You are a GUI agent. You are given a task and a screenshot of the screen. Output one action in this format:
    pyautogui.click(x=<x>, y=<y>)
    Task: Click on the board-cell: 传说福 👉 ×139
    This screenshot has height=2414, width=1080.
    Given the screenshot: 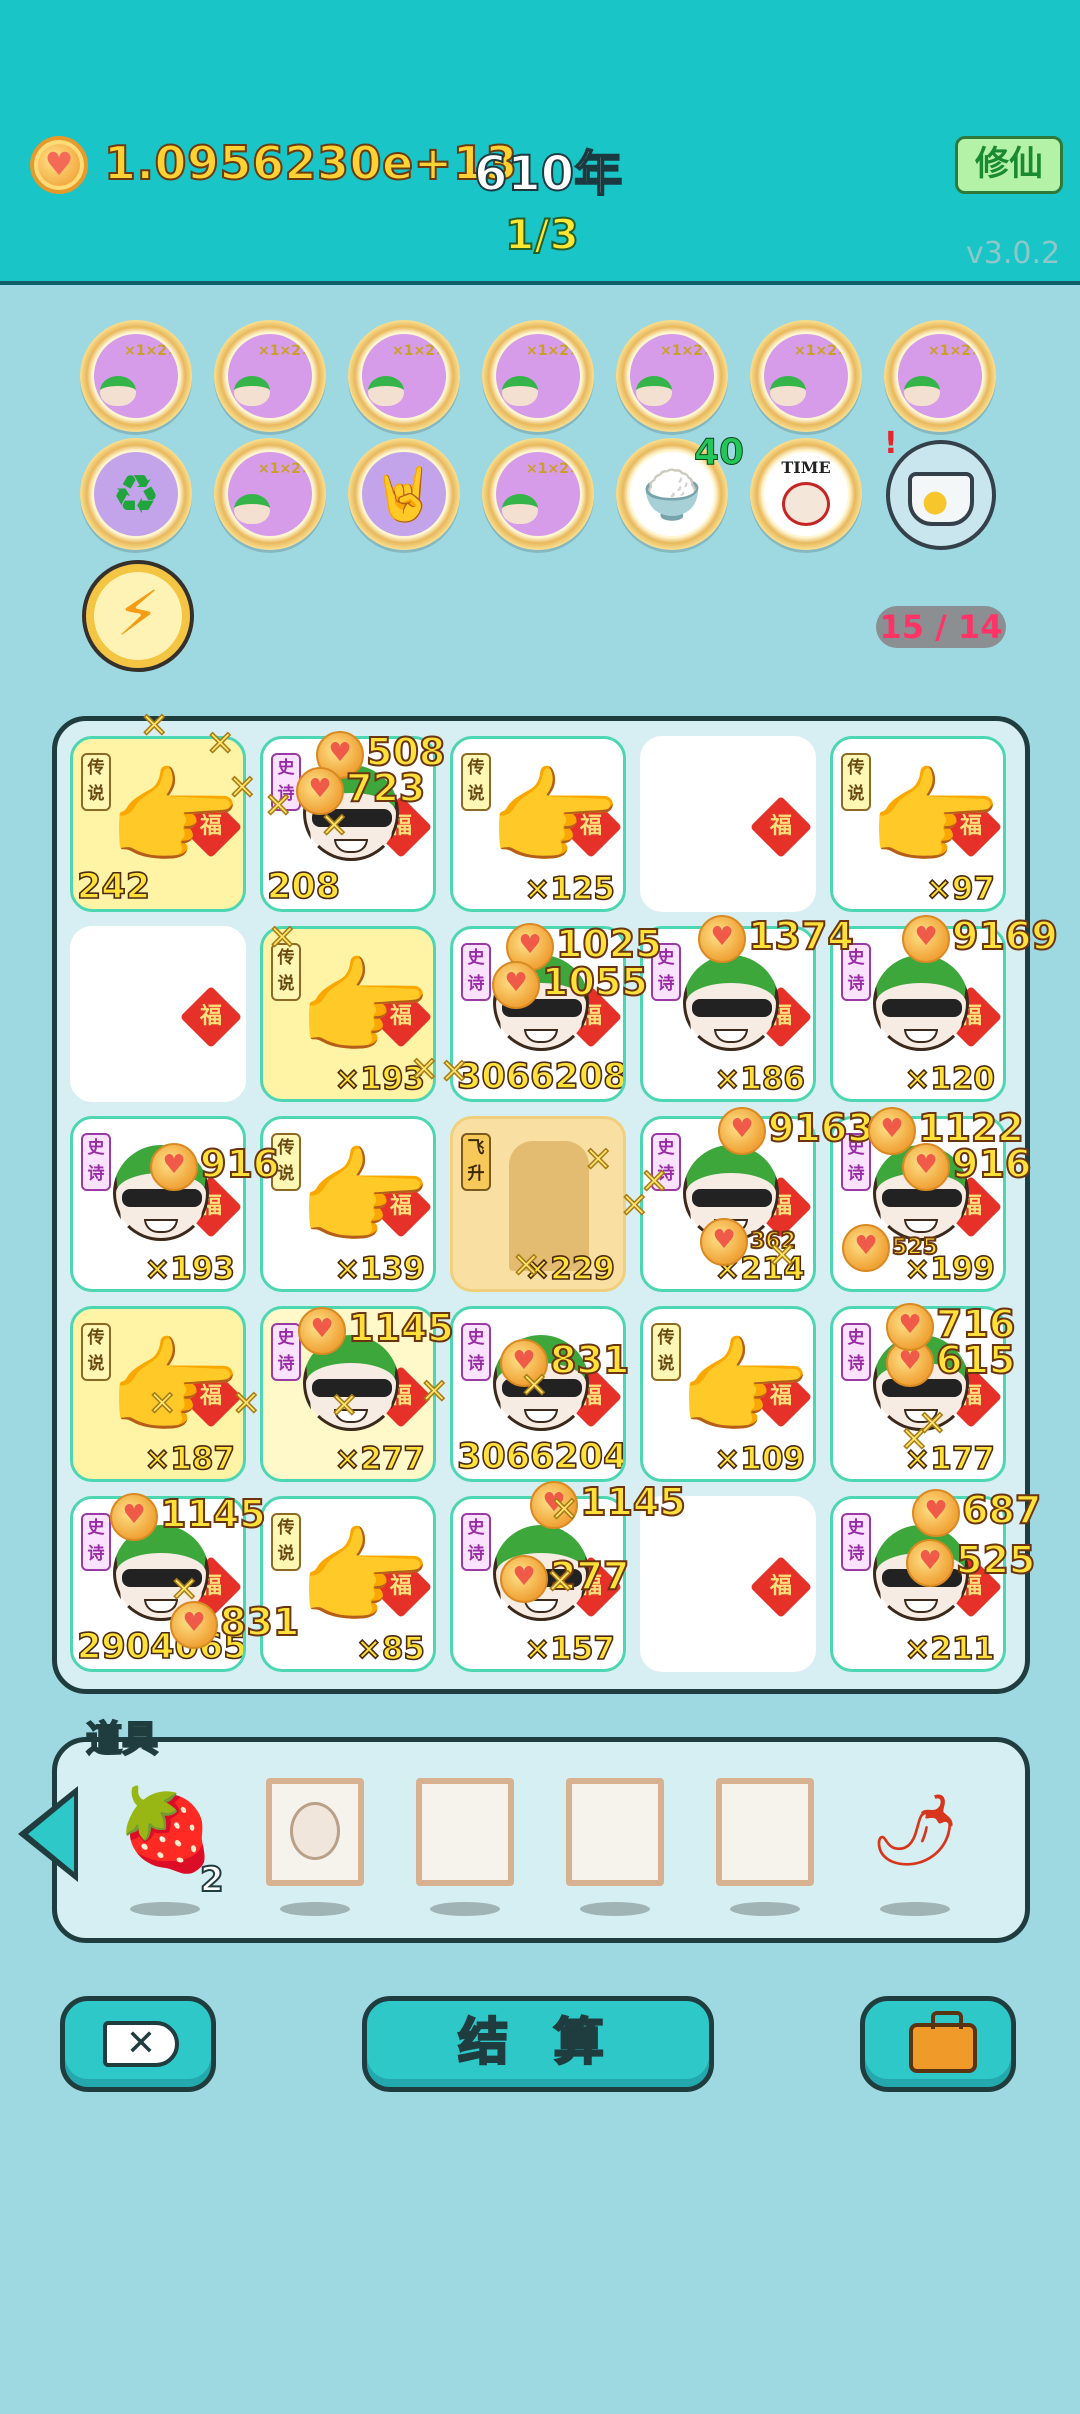 What is the action you would take?
    pyautogui.click(x=348, y=1204)
    